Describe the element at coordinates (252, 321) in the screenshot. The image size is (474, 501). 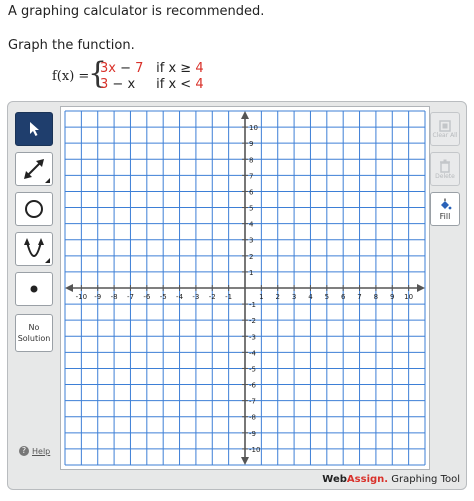
I see `y-tick-label: -2` at that location.